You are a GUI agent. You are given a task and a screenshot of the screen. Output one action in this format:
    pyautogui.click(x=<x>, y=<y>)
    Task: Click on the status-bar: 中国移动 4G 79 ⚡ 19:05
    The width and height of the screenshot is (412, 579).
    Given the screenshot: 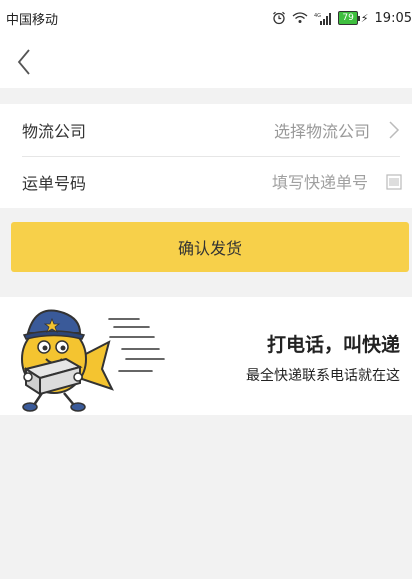 What is the action you would take?
    pyautogui.click(x=206, y=18)
    